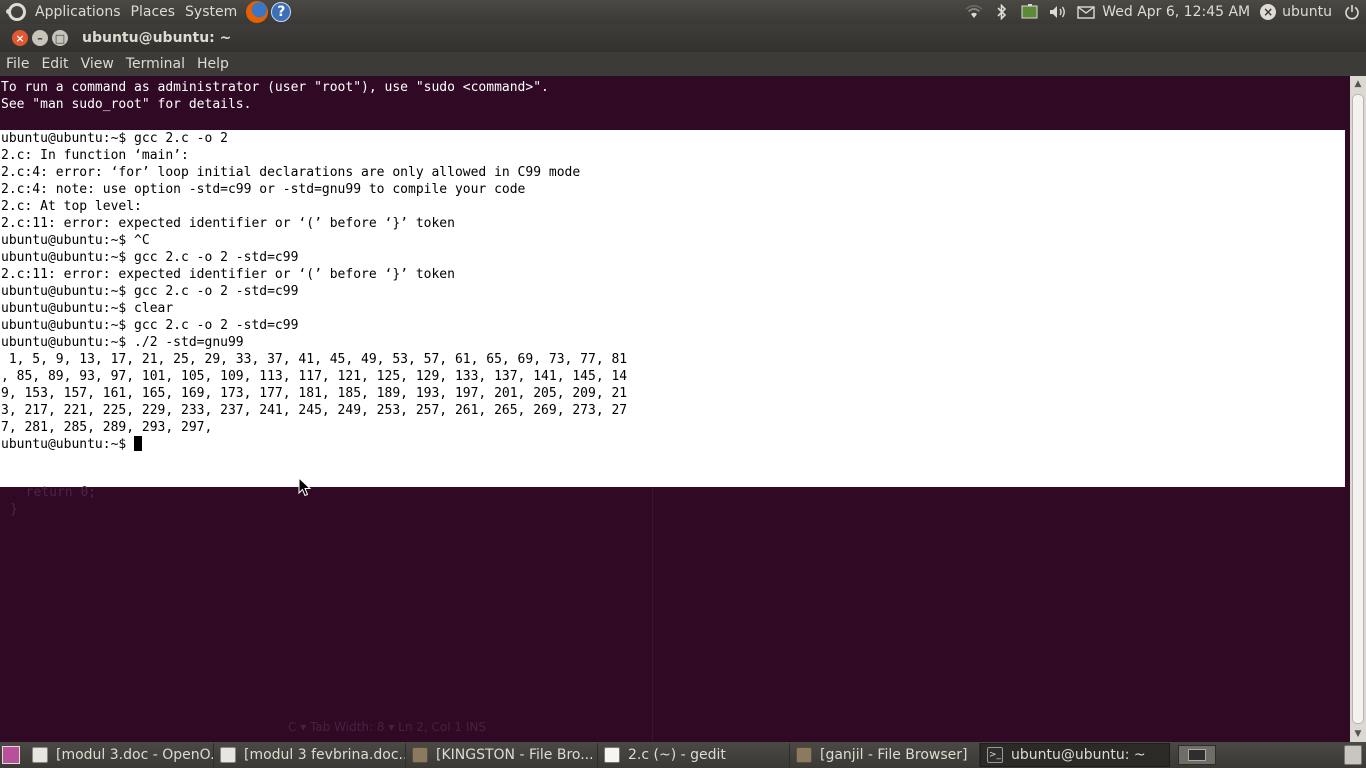  What do you see at coordinates (1358, 734) in the screenshot?
I see `scroll-down-arrow-icon: ▼` at bounding box center [1358, 734].